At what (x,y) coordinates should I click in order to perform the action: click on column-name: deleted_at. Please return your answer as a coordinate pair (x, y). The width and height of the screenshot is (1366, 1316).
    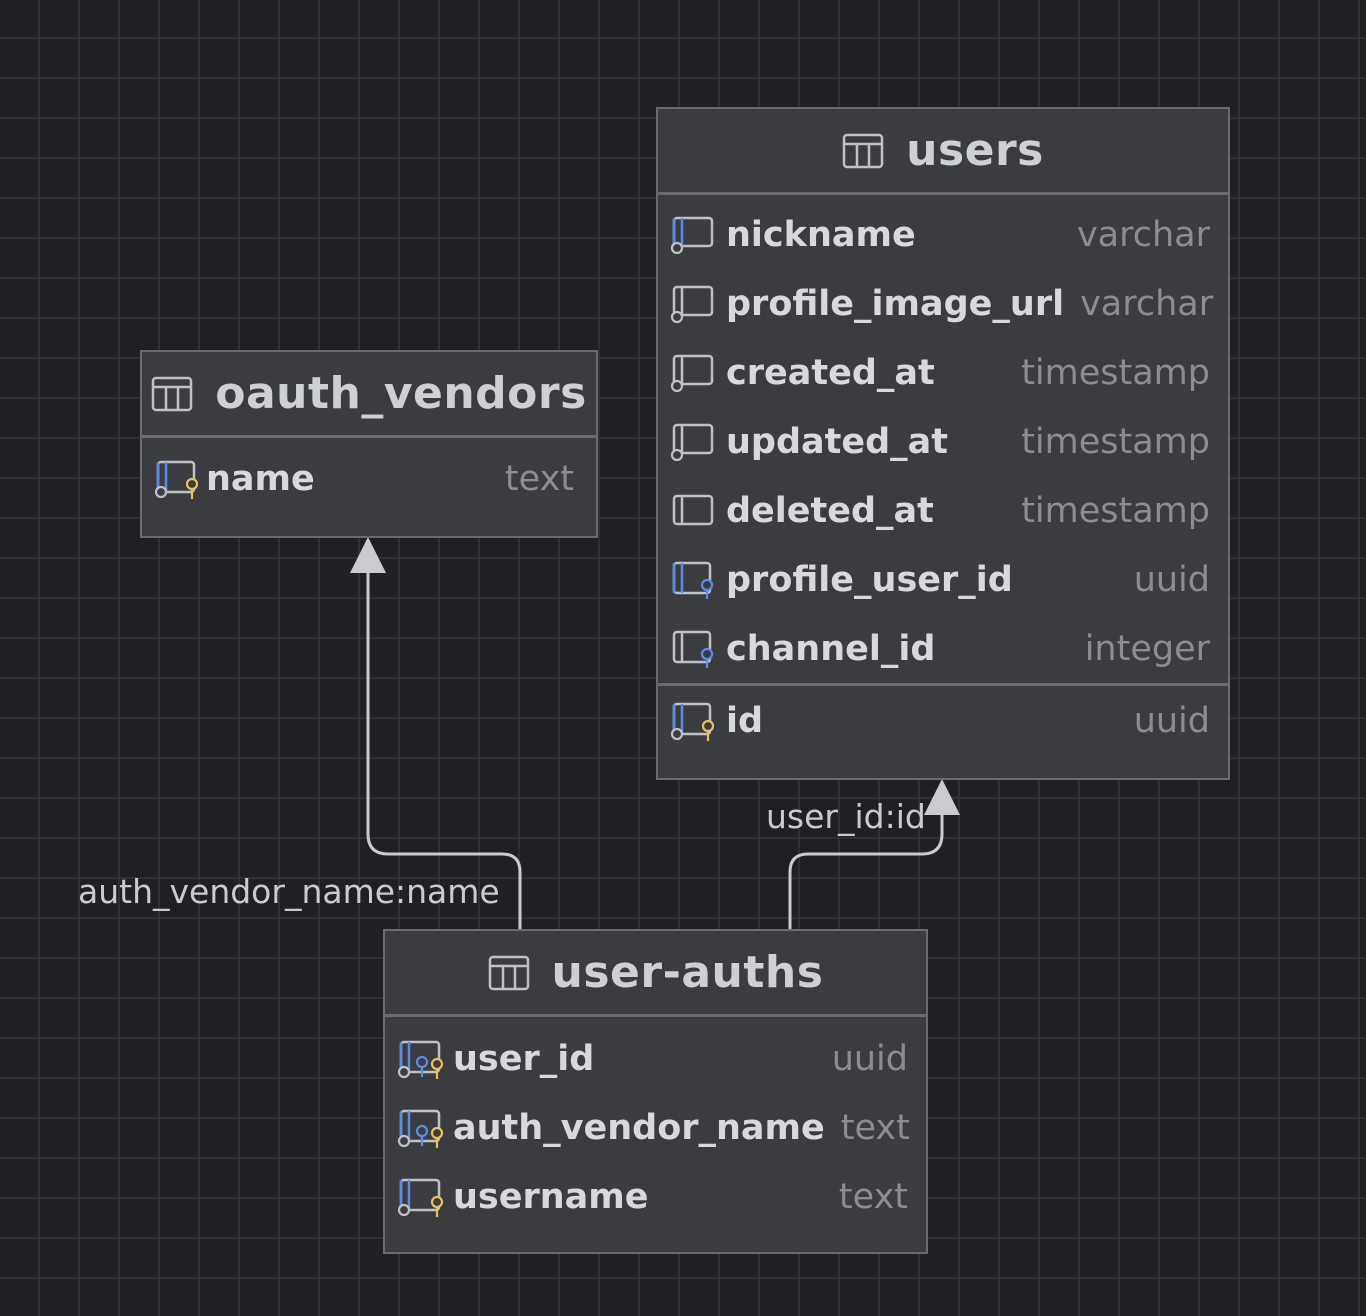
    Looking at the image, I should click on (830, 510).